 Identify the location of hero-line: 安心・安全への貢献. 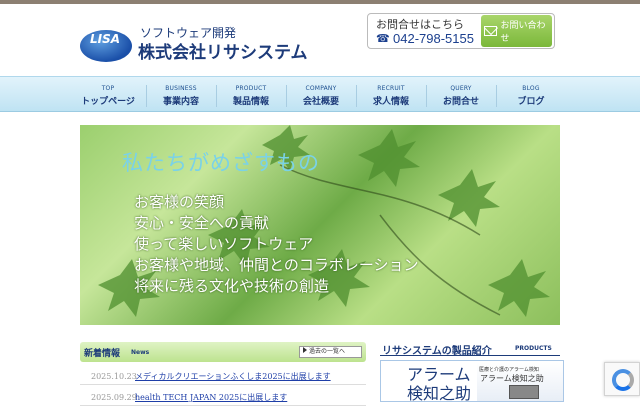
(202, 223).